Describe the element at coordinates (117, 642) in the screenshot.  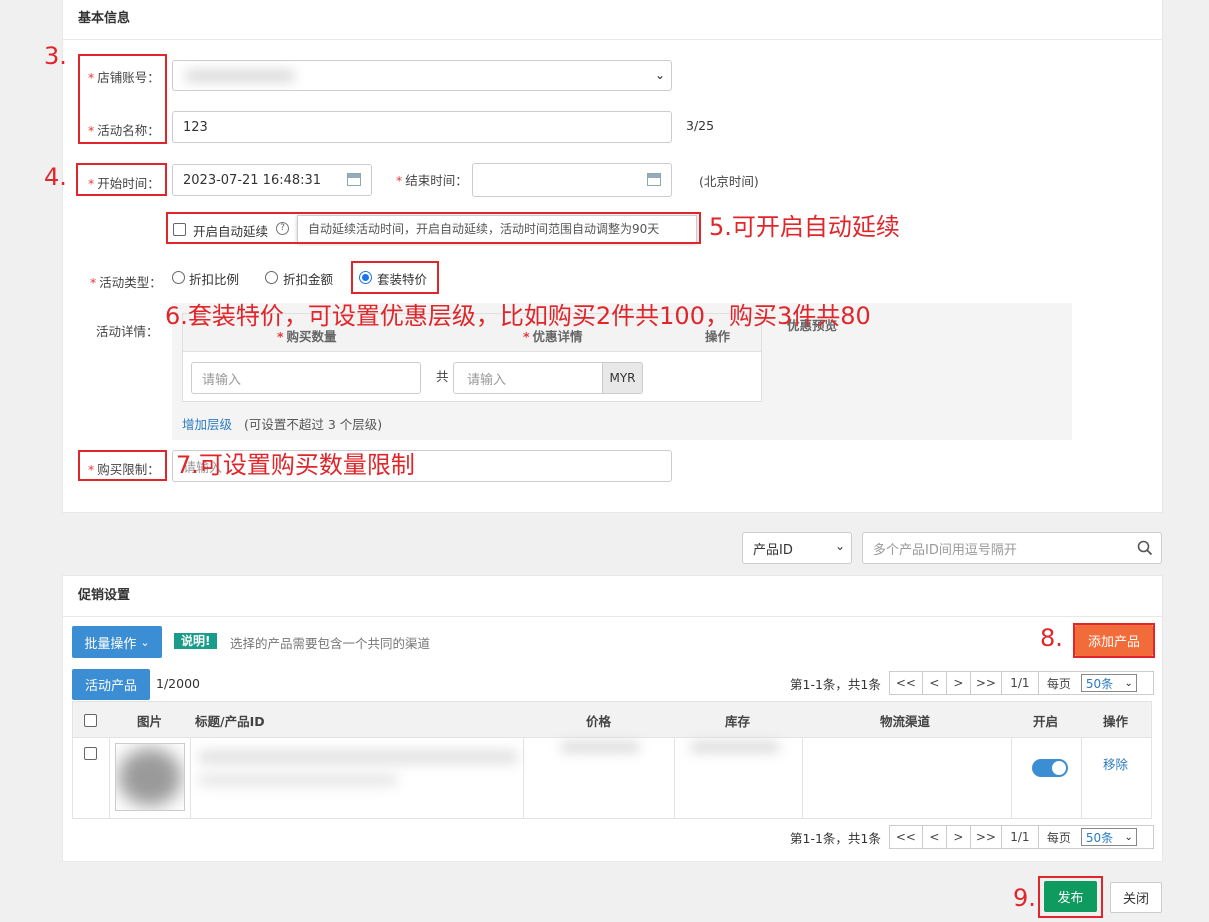
I see `batch-operation-button: 批量操作 ⌄` at that location.